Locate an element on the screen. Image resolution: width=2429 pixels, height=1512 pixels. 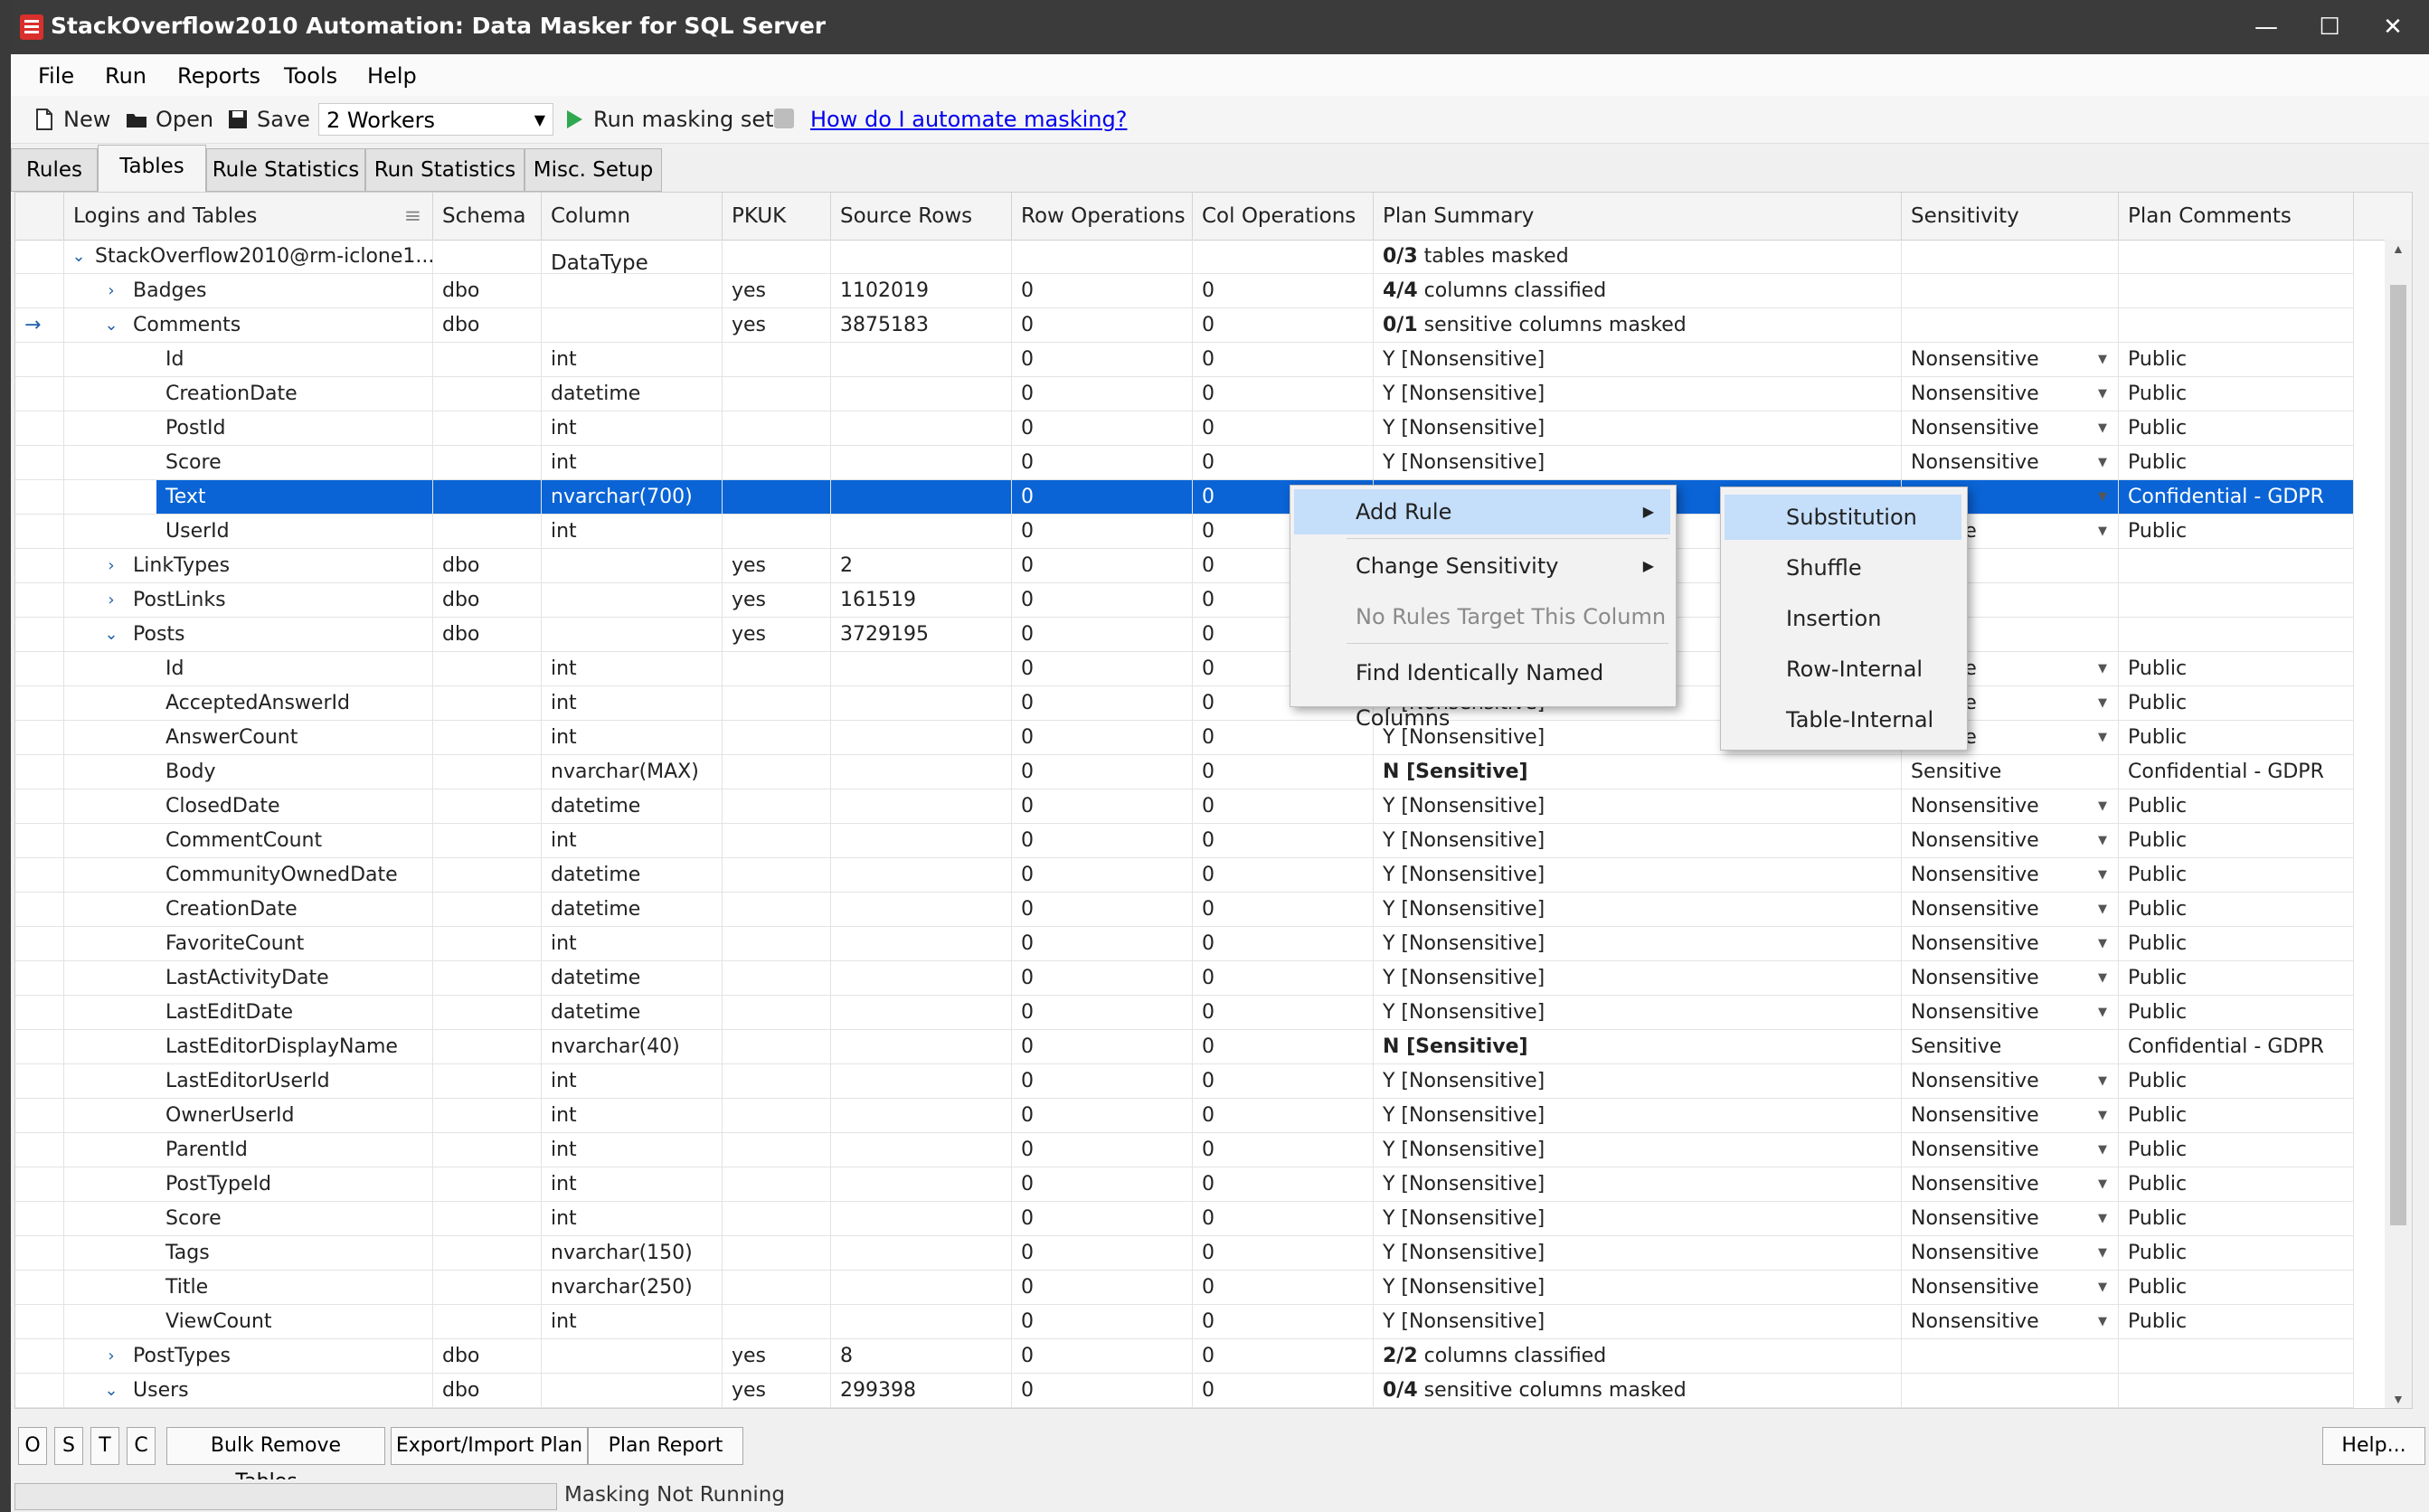
scroll-up-icon: ▲ is located at coordinates (2398, 248).